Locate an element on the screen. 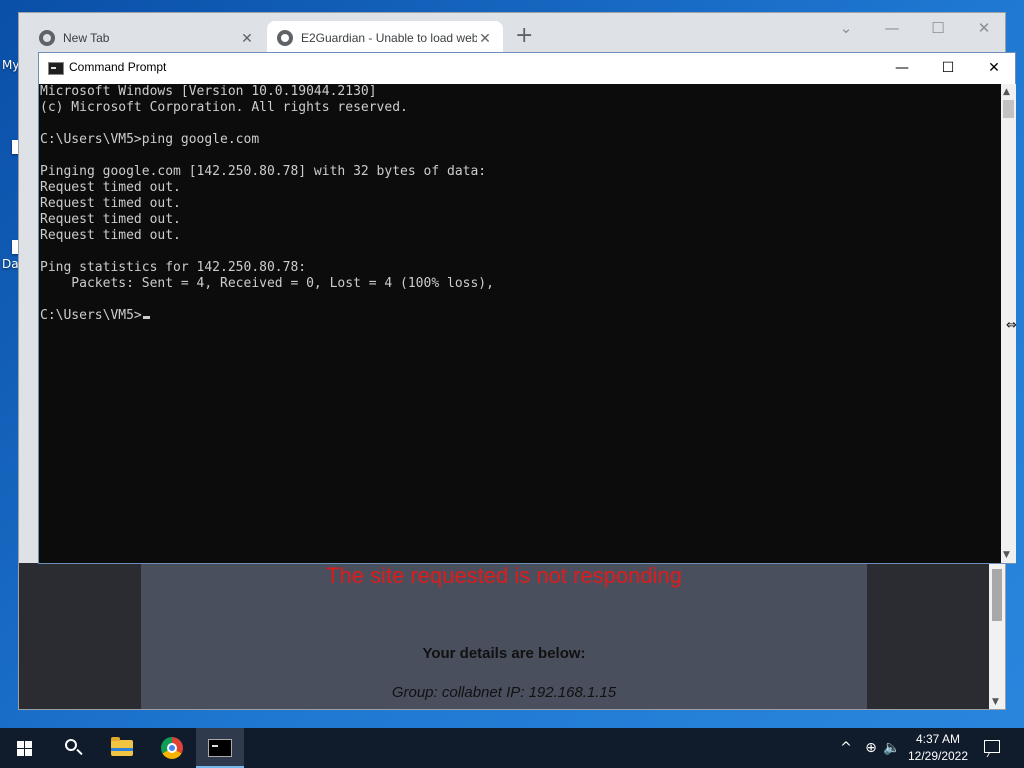  taskbar-clock: 4:37 AM 12/29/2022 is located at coordinates (938, 748).